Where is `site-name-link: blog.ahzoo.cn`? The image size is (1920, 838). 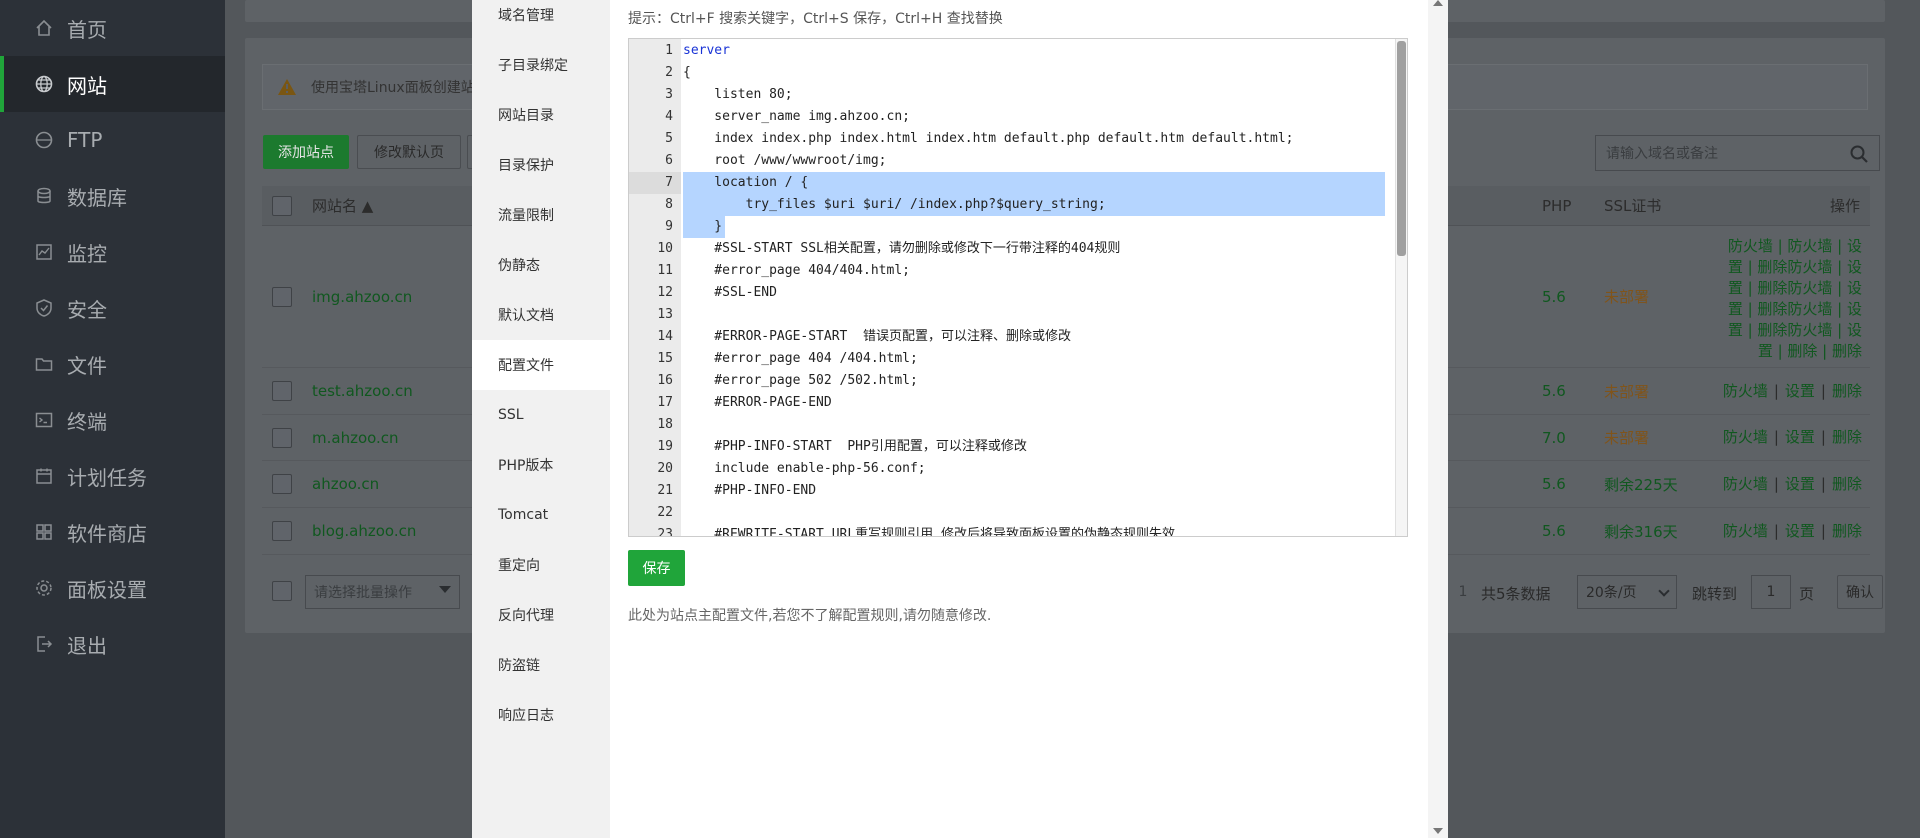
site-name-link: blog.ahzoo.cn is located at coordinates (364, 531).